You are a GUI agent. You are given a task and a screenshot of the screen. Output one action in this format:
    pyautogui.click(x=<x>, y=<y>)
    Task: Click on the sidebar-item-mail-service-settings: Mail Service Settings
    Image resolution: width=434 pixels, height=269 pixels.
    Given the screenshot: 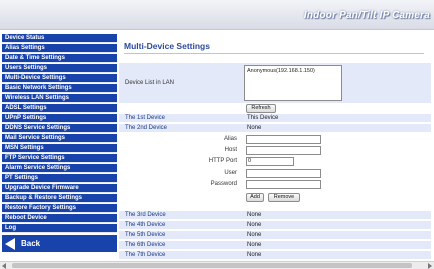 What is the action you would take?
    pyautogui.click(x=59, y=138)
    